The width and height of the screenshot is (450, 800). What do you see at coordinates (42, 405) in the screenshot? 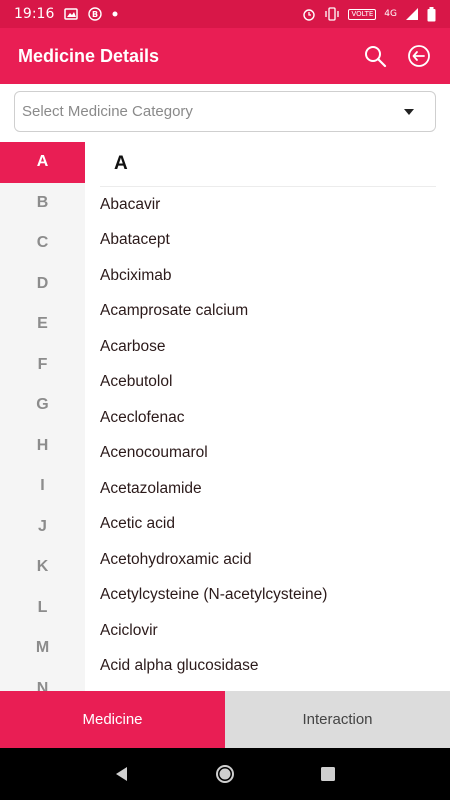
I see `alphabet-letter-g: G` at bounding box center [42, 405].